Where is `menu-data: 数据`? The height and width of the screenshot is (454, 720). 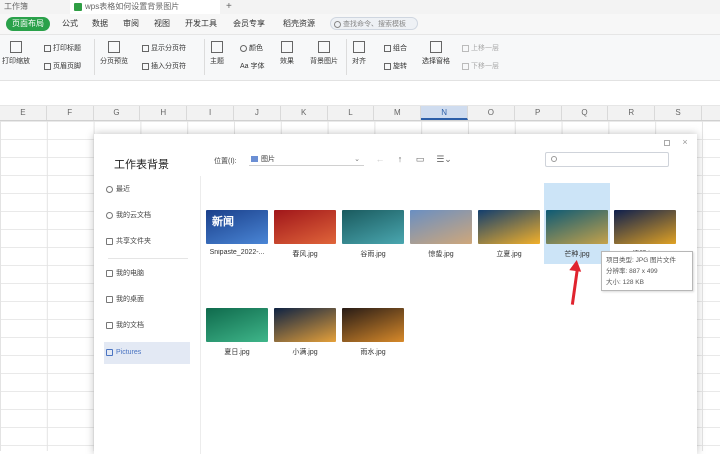
menu-data: 数据 is located at coordinates (100, 24).